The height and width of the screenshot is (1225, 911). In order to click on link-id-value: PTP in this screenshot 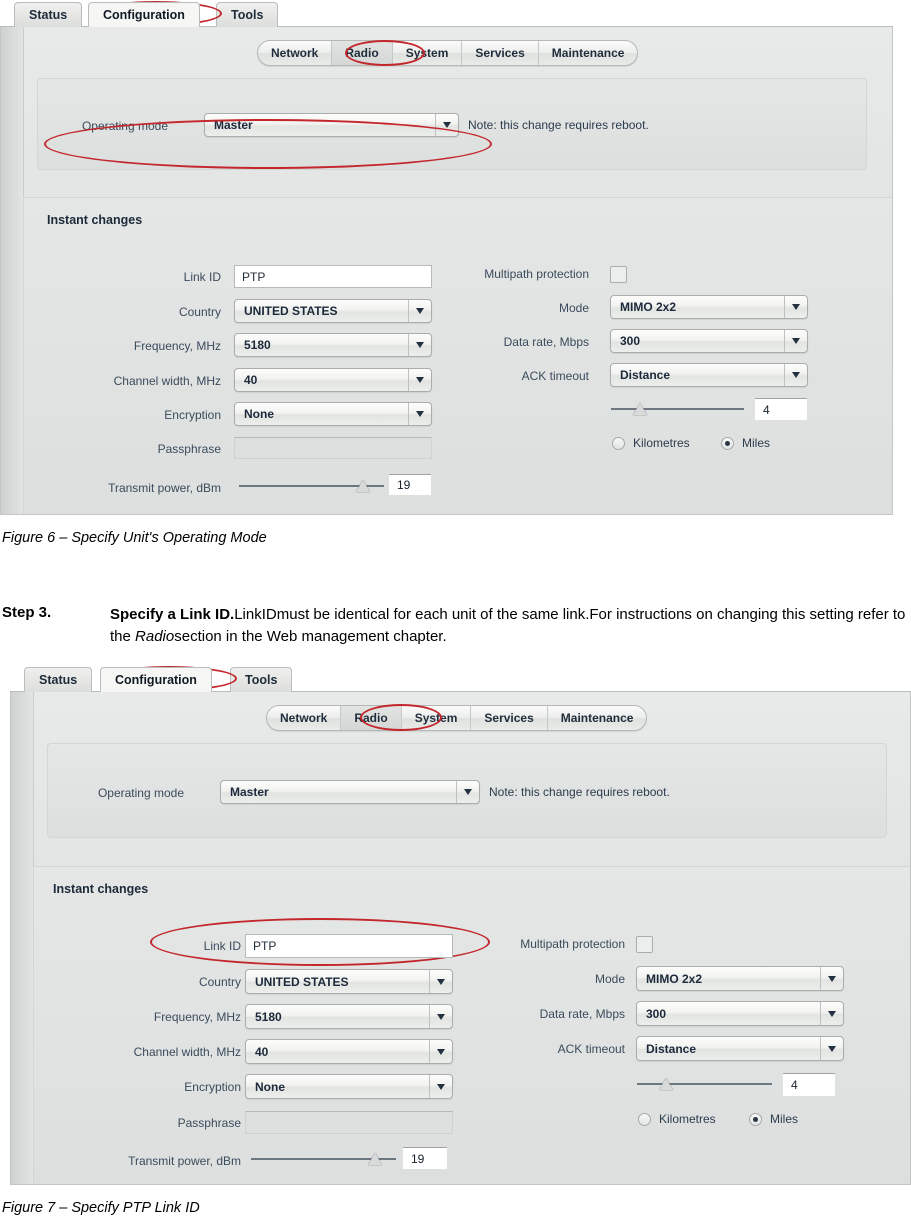, I will do `click(254, 276)`.